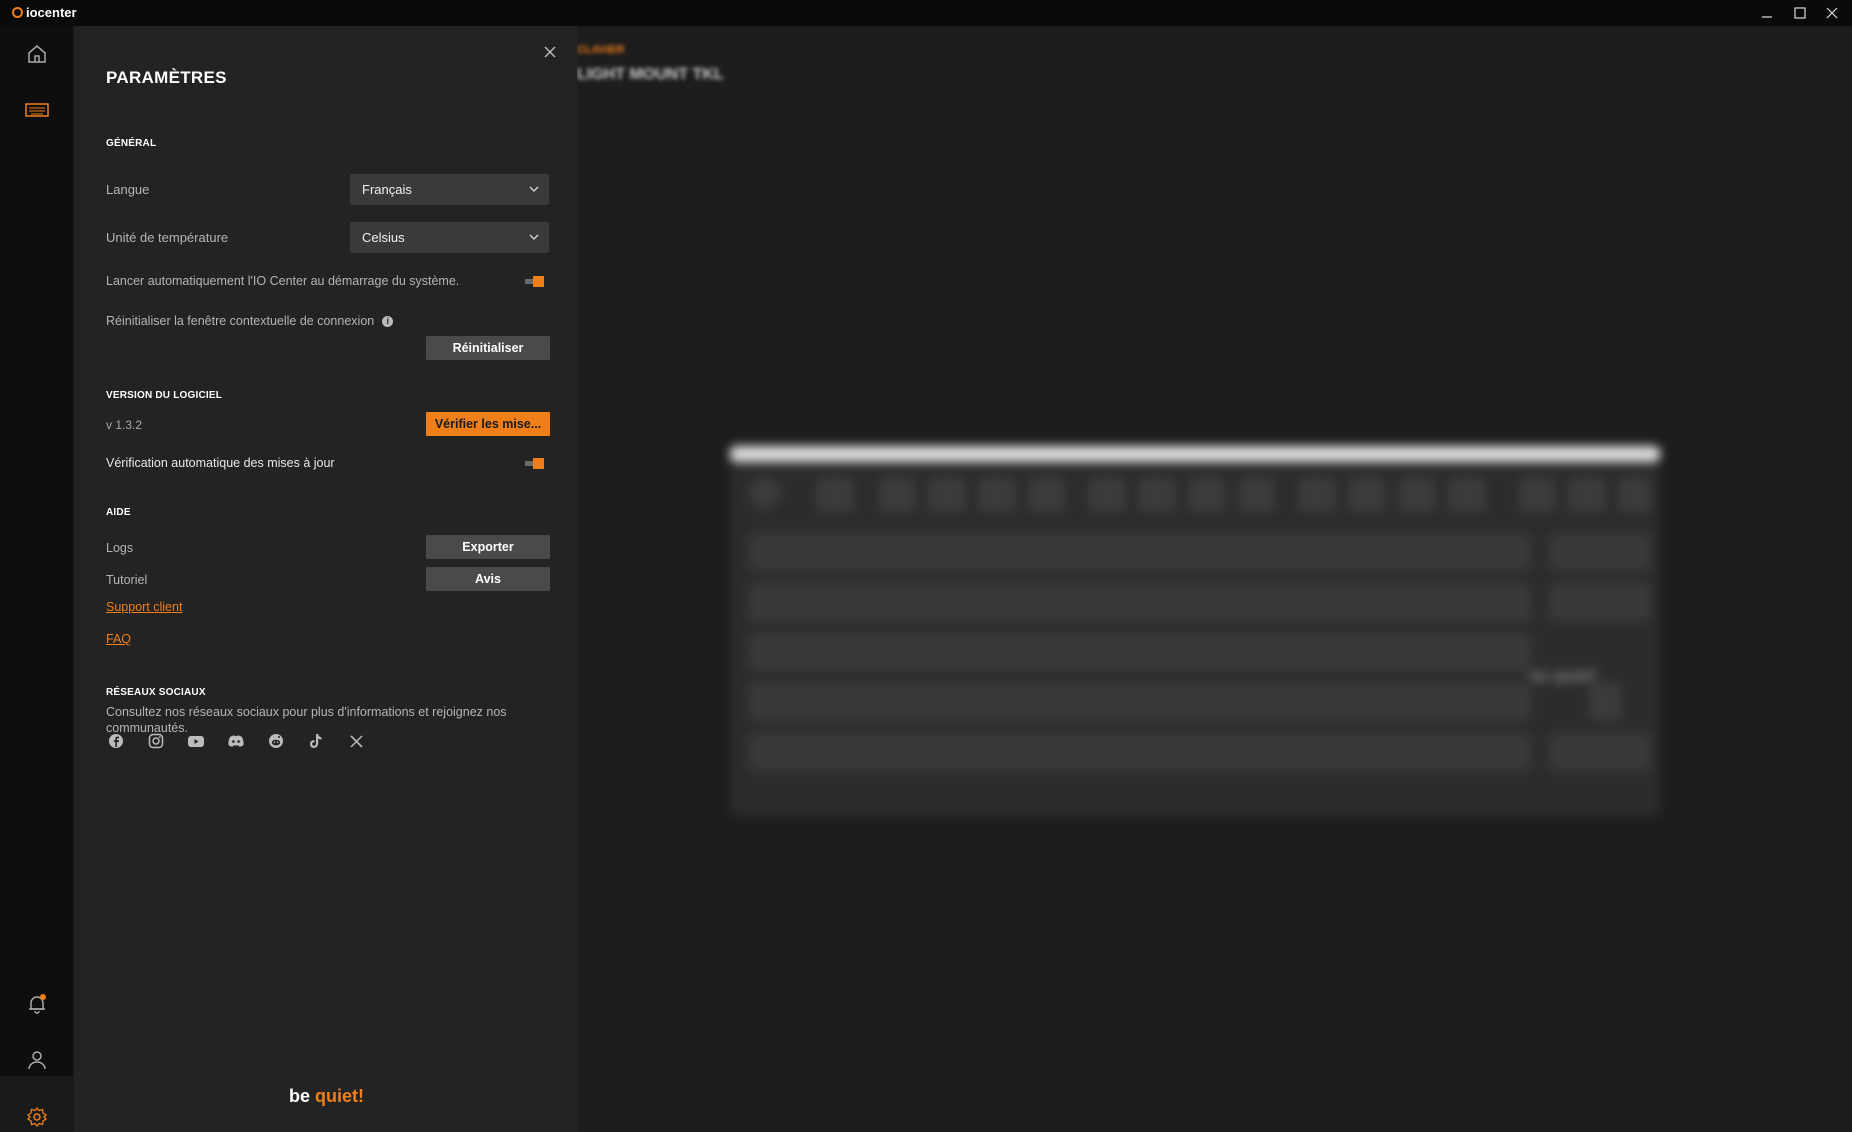 This screenshot has height=1132, width=1852. Describe the element at coordinates (449, 189) in the screenshot. I see `language-select: Français` at that location.